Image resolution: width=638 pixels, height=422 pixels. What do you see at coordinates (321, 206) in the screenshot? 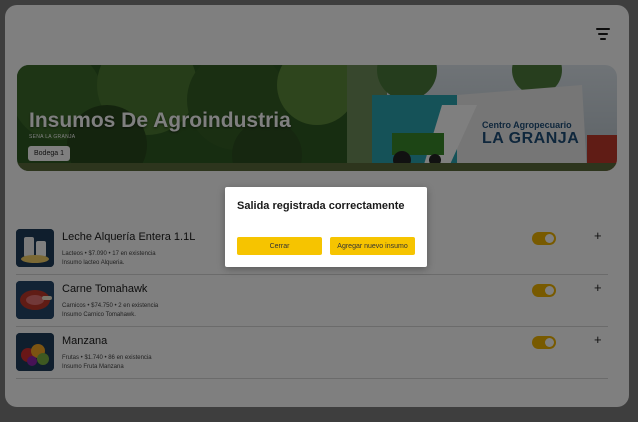
I see `dialog-message: Salida registrada correctamente` at bounding box center [321, 206].